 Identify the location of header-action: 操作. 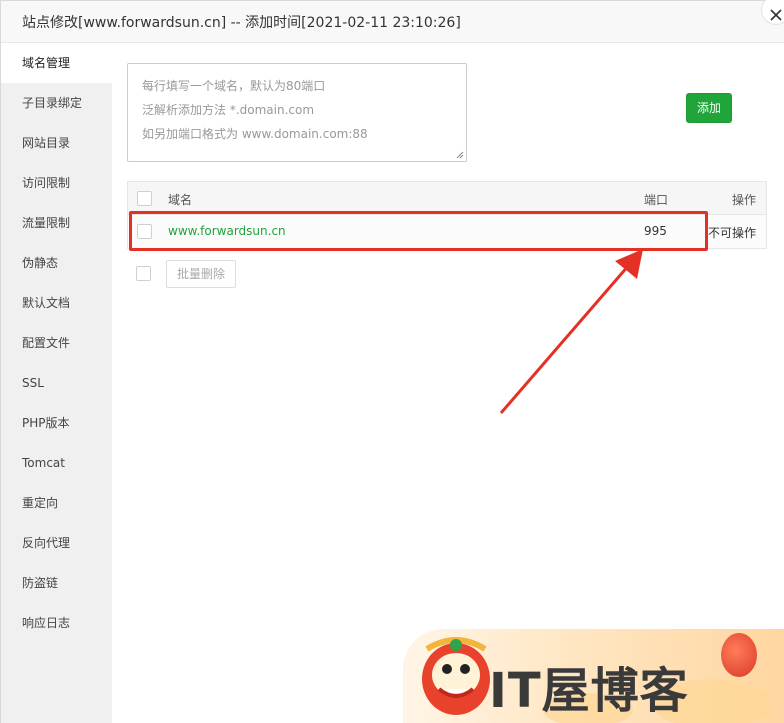
(743, 200).